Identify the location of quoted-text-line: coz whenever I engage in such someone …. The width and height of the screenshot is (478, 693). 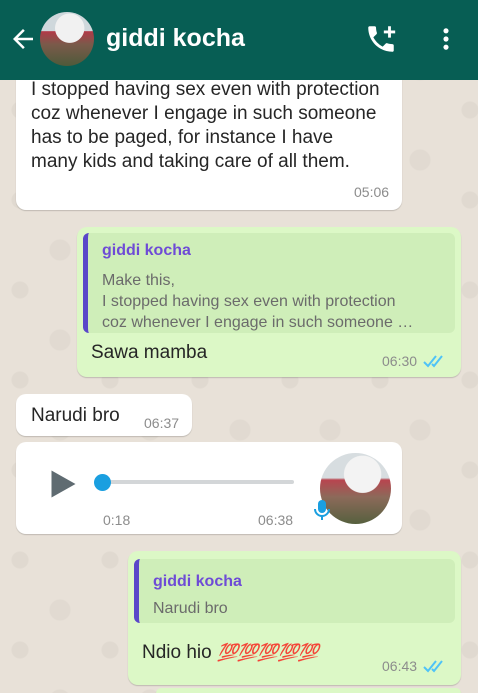
(258, 322).